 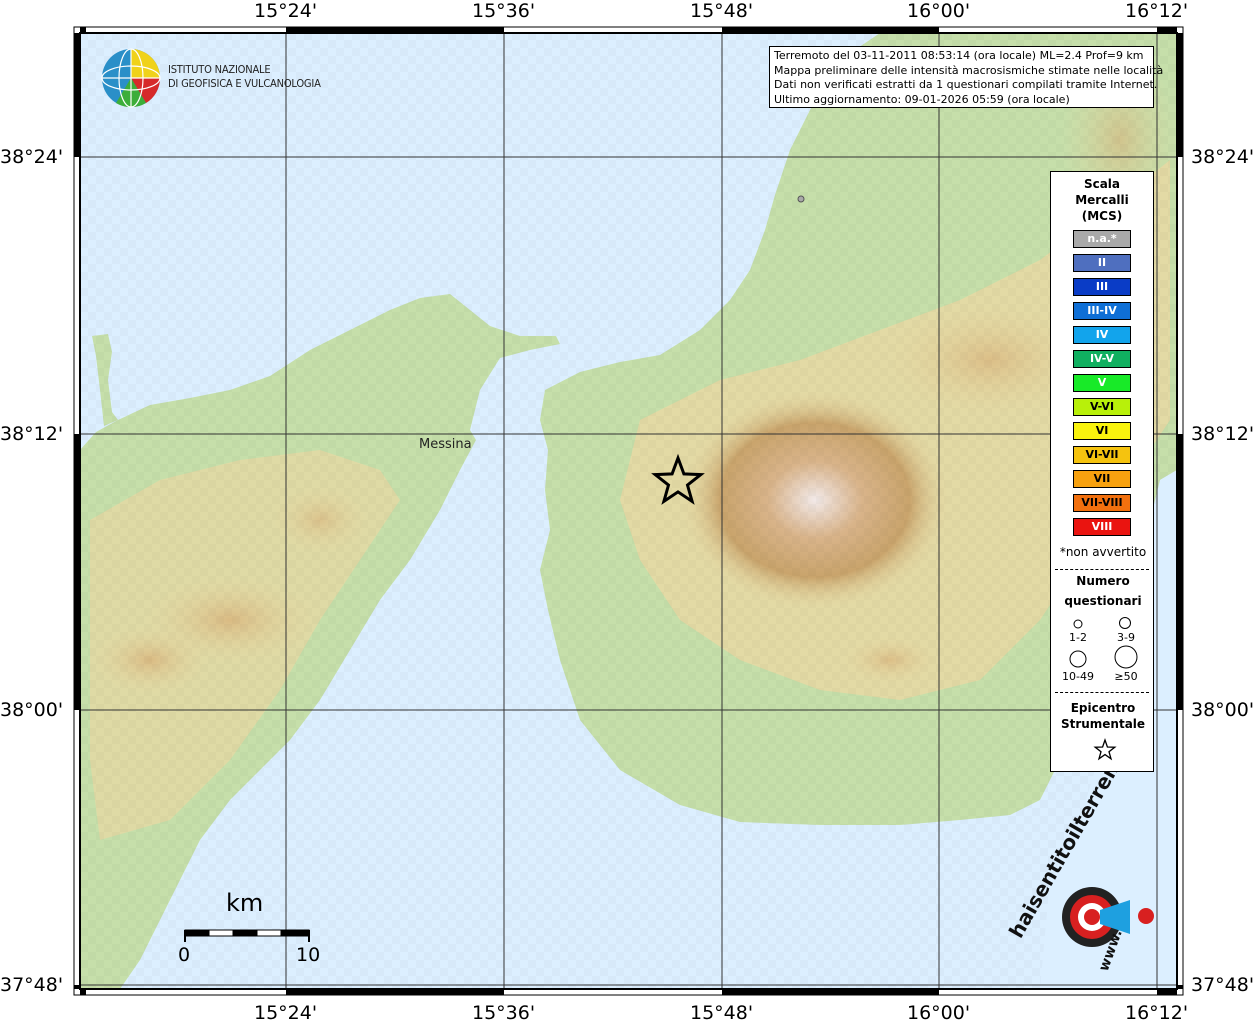 I want to click on legend-note: *non avvertito, so click(x=1103, y=552).